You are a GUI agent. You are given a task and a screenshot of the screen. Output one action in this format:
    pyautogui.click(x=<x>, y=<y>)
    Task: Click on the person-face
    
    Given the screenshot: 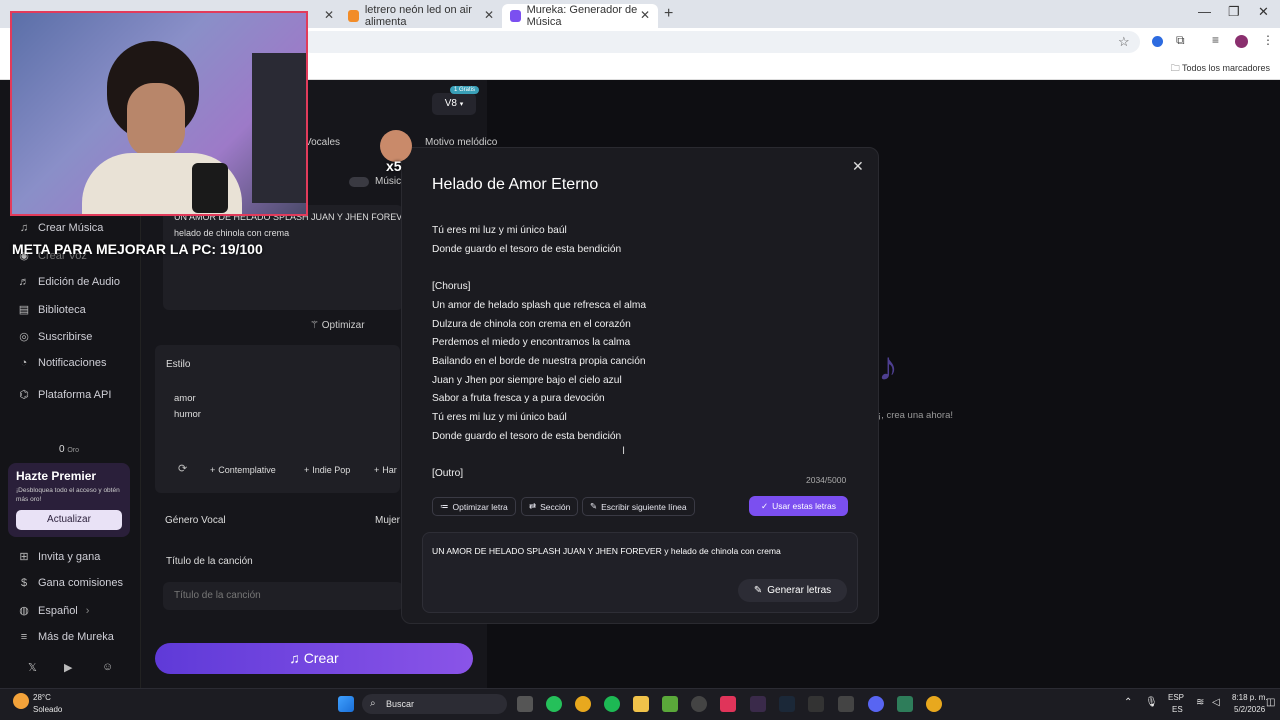 What is the action you would take?
    pyautogui.click(x=156, y=120)
    